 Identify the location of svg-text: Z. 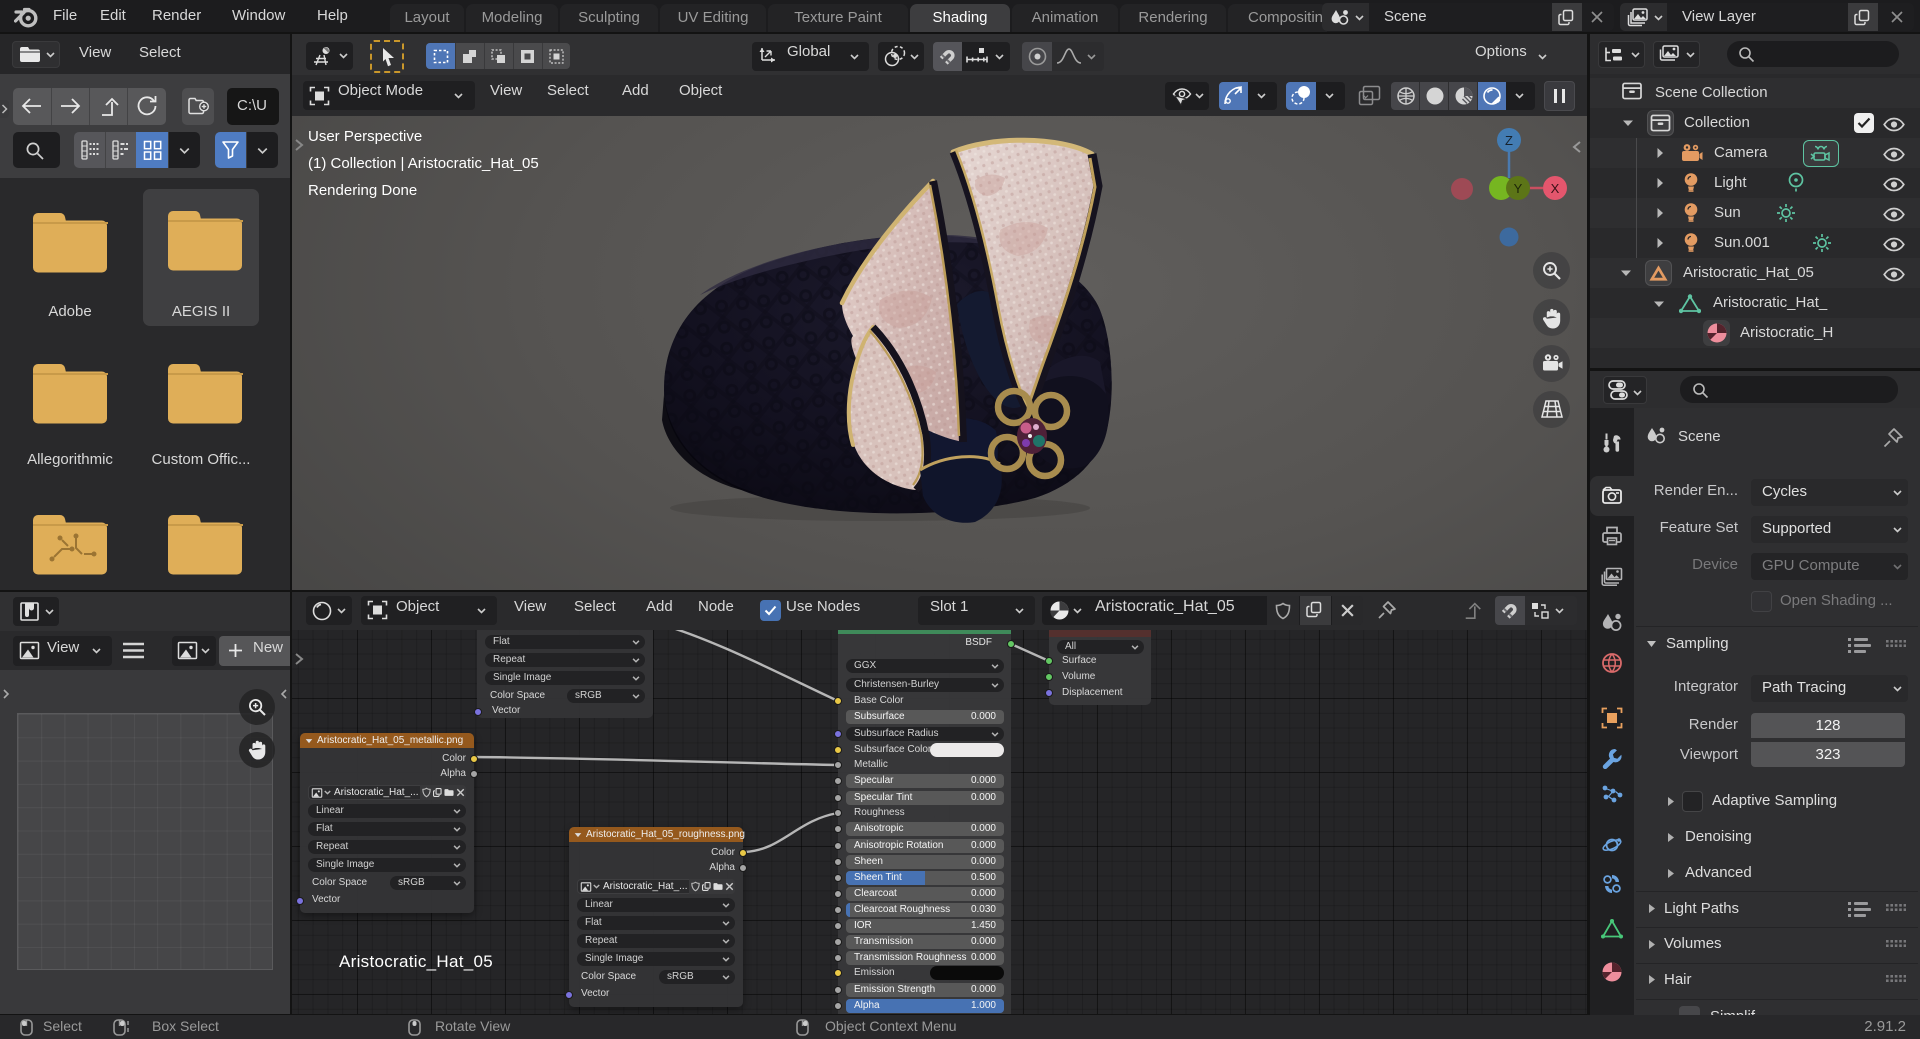
(1509, 140).